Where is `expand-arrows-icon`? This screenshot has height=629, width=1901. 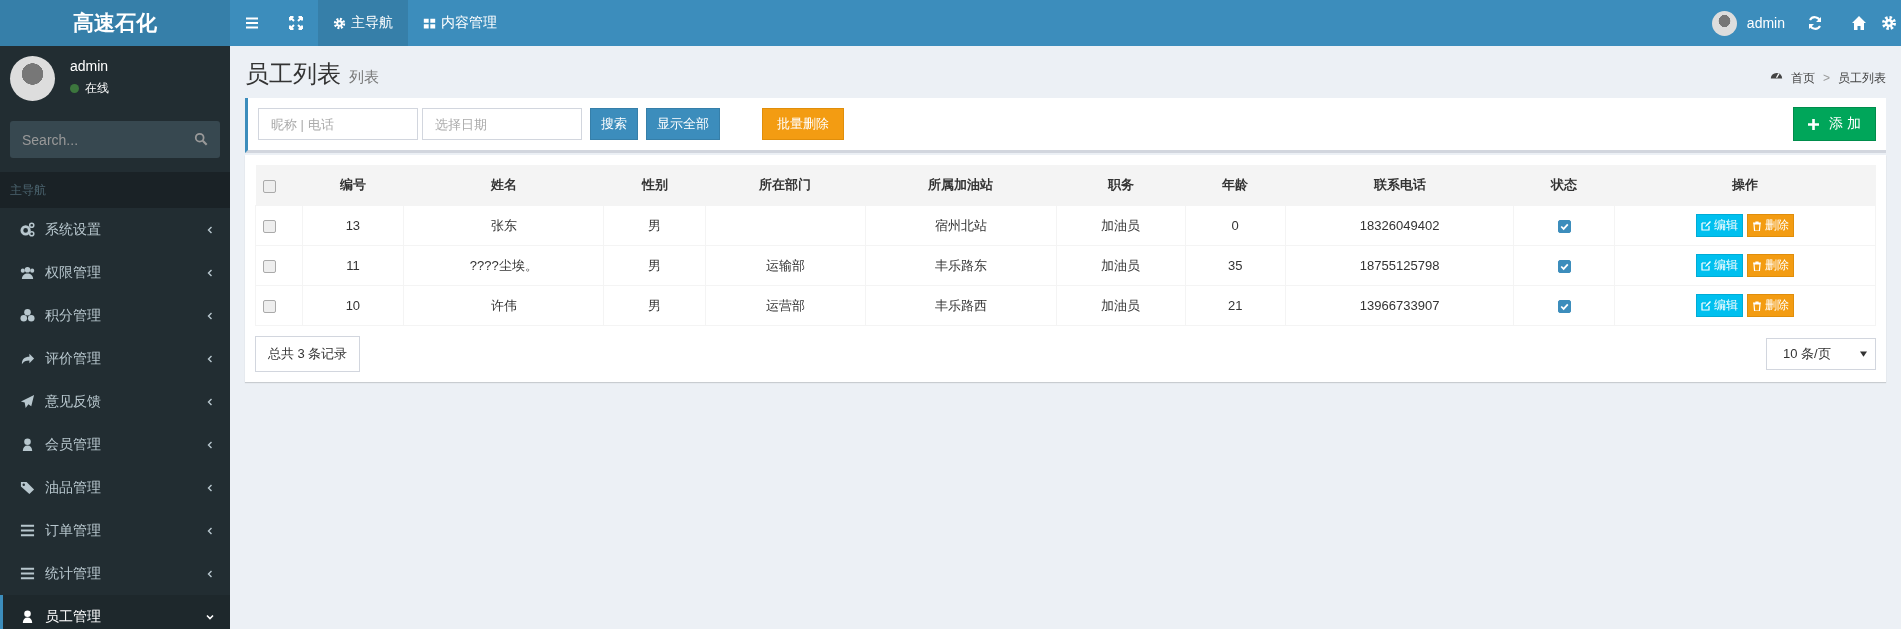
expand-arrows-icon is located at coordinates (296, 23).